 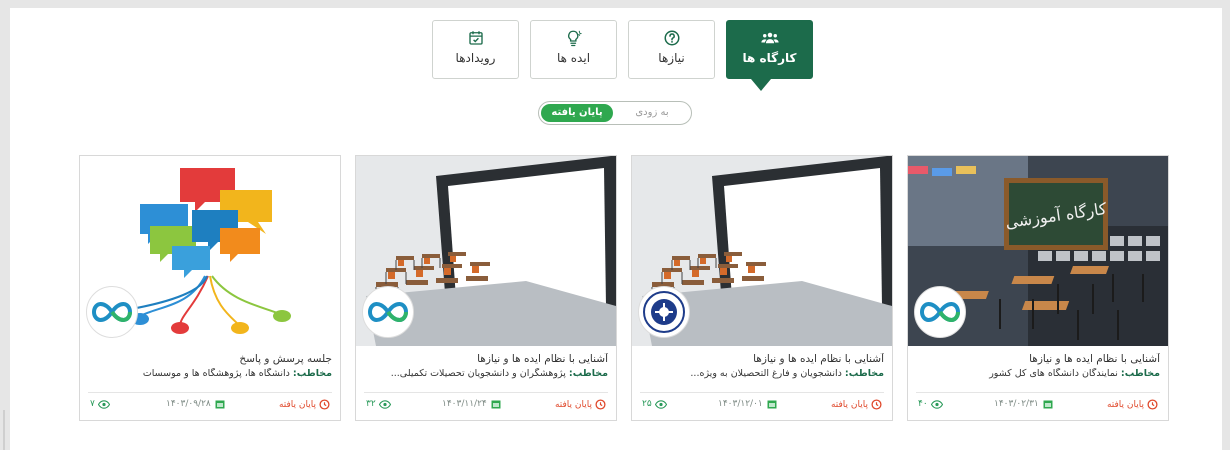 I want to click on card-footer: پایان یافته ۱۴۰۳/۰۹/۲۸ ۷, so click(x=210, y=407).